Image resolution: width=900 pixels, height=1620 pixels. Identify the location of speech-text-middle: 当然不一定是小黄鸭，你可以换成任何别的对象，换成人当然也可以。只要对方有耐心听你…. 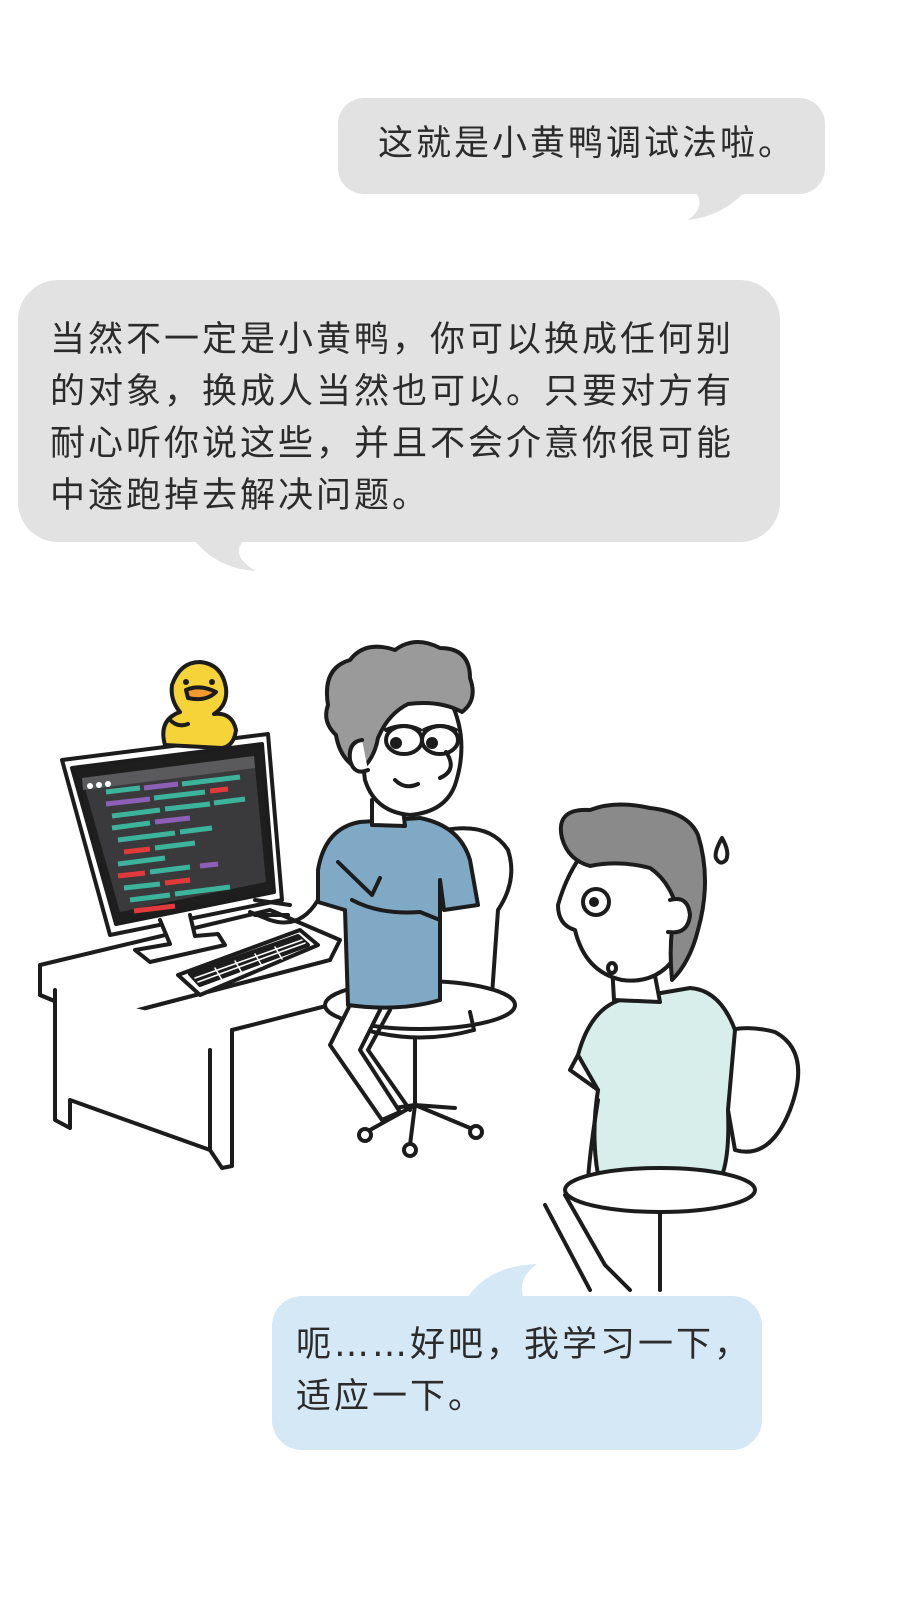
(392, 418).